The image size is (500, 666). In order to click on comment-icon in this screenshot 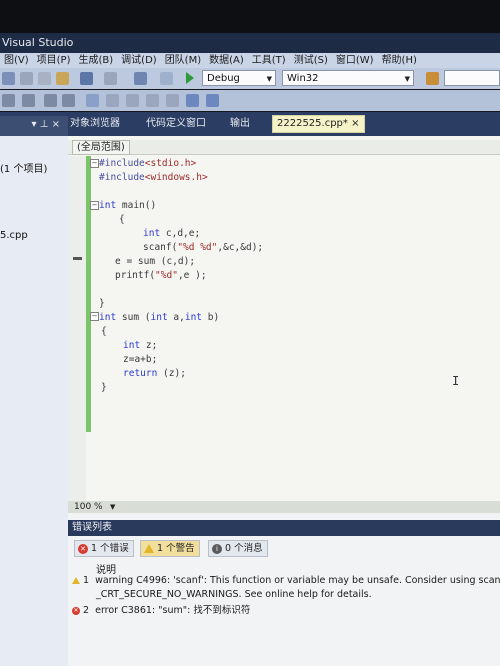, I will do `click(50, 100)`.